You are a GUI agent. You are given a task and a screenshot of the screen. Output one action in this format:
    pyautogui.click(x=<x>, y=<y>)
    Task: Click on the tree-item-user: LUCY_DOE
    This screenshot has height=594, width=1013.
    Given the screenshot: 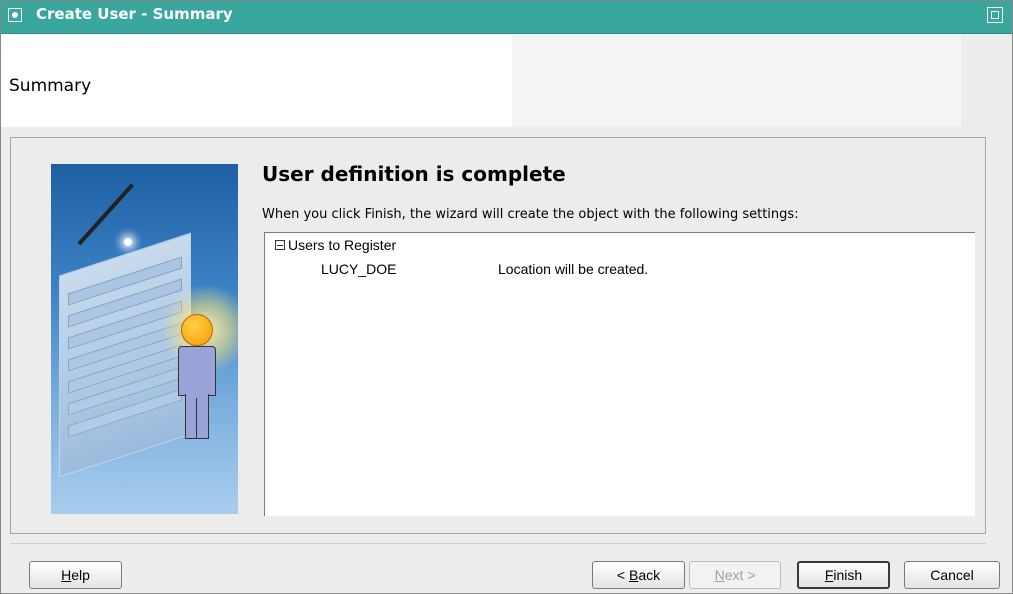 What is the action you would take?
    pyautogui.click(x=358, y=269)
    